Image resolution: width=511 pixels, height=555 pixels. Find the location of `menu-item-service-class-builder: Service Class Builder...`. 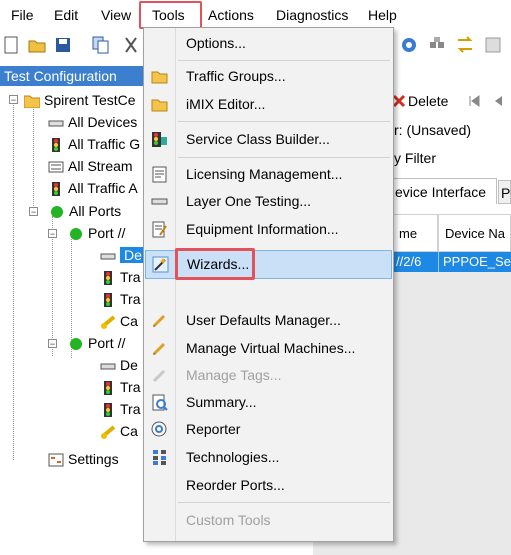

menu-item-service-class-builder: Service Class Builder... is located at coordinates (268, 139).